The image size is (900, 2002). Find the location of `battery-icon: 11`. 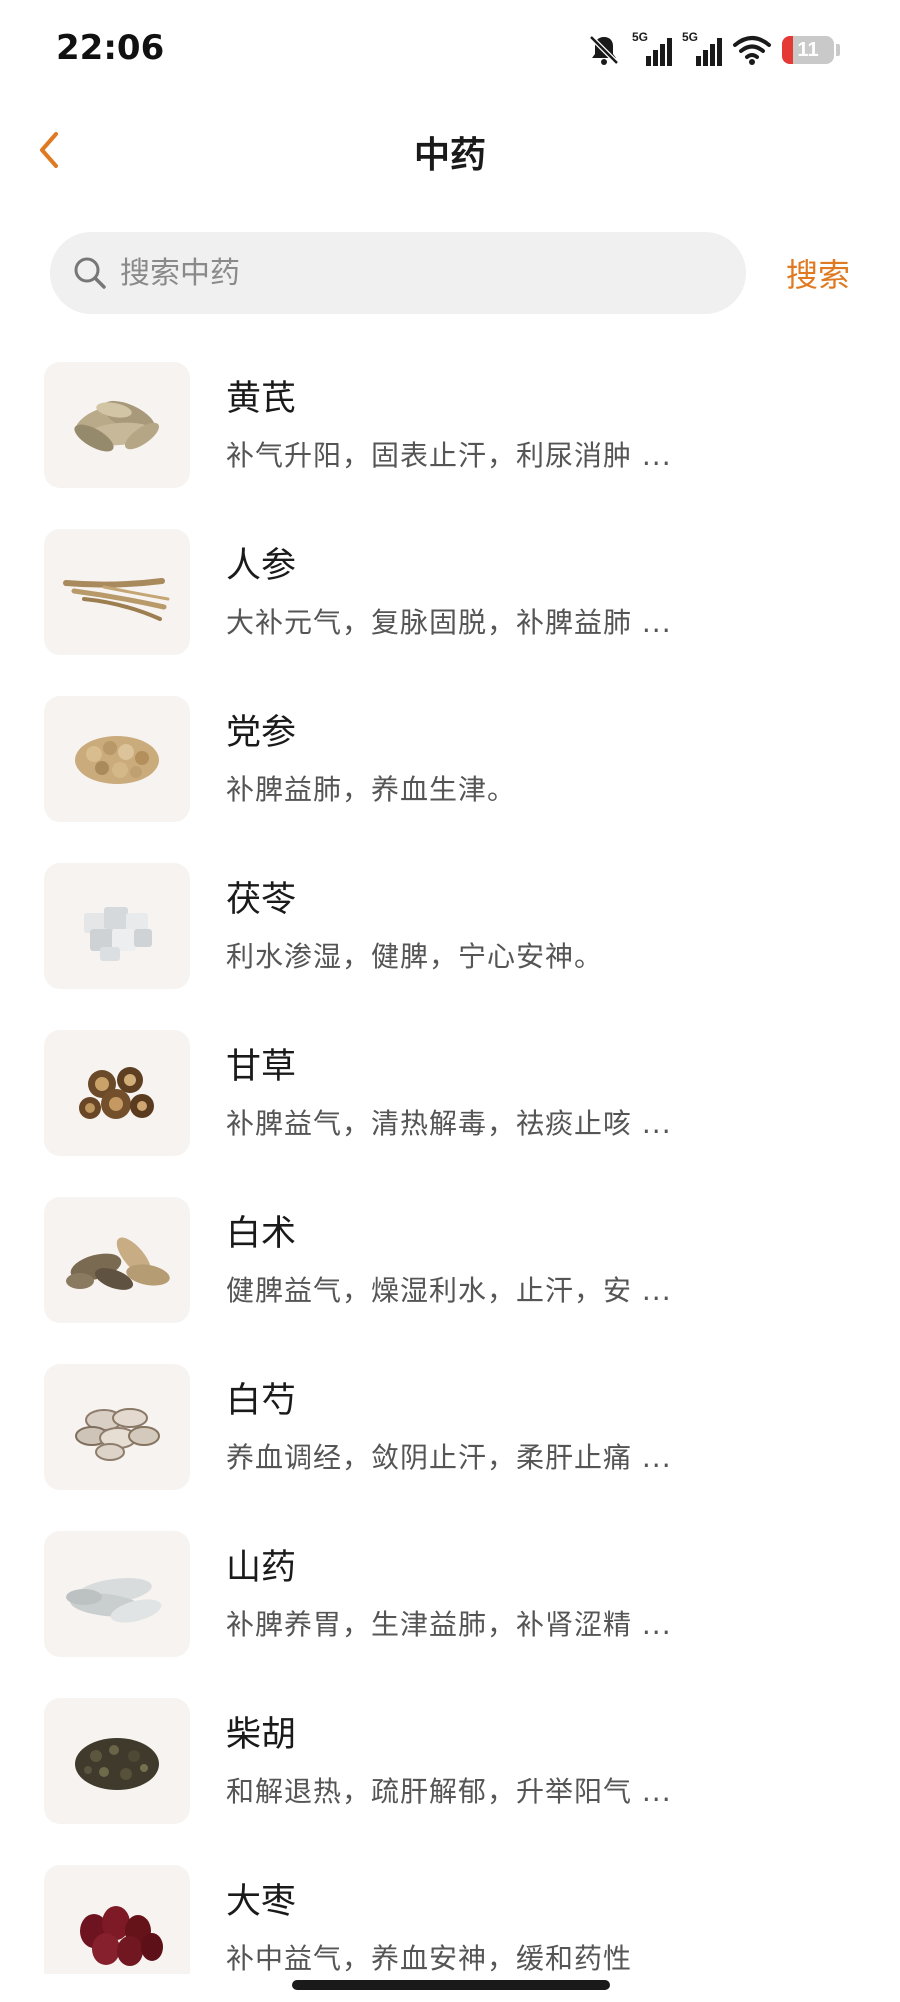

battery-icon: 11 is located at coordinates (808, 50).